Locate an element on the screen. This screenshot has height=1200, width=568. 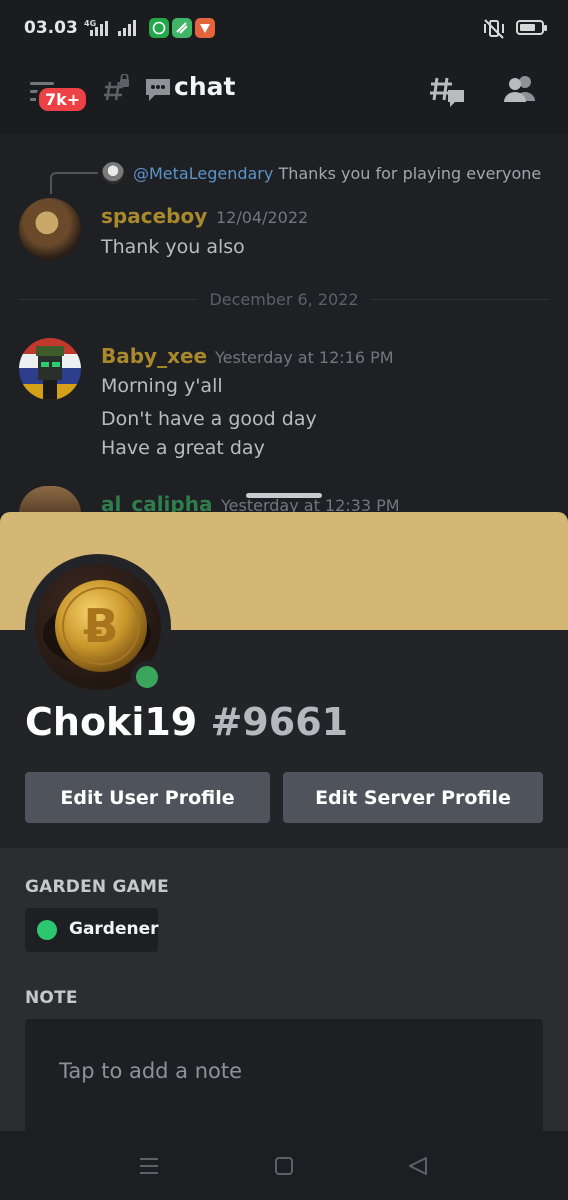
server-section-title: GARDEN GAME is located at coordinates (97, 887).